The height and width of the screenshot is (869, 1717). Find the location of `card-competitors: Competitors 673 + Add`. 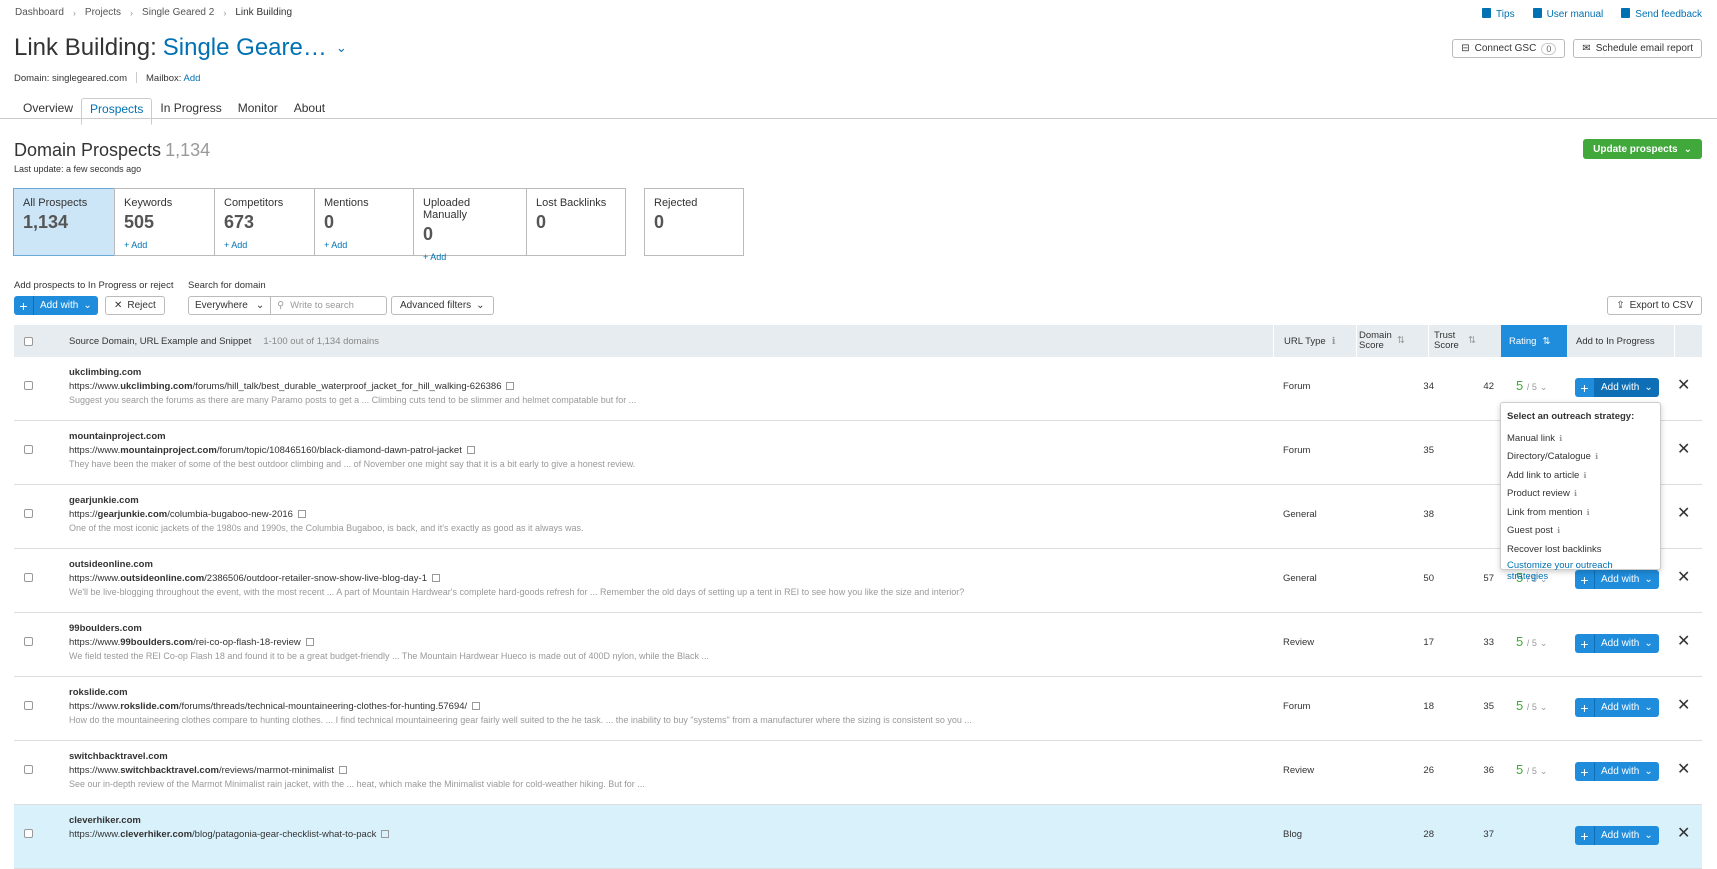

card-competitors: Competitors 673 + Add is located at coordinates (264, 222).